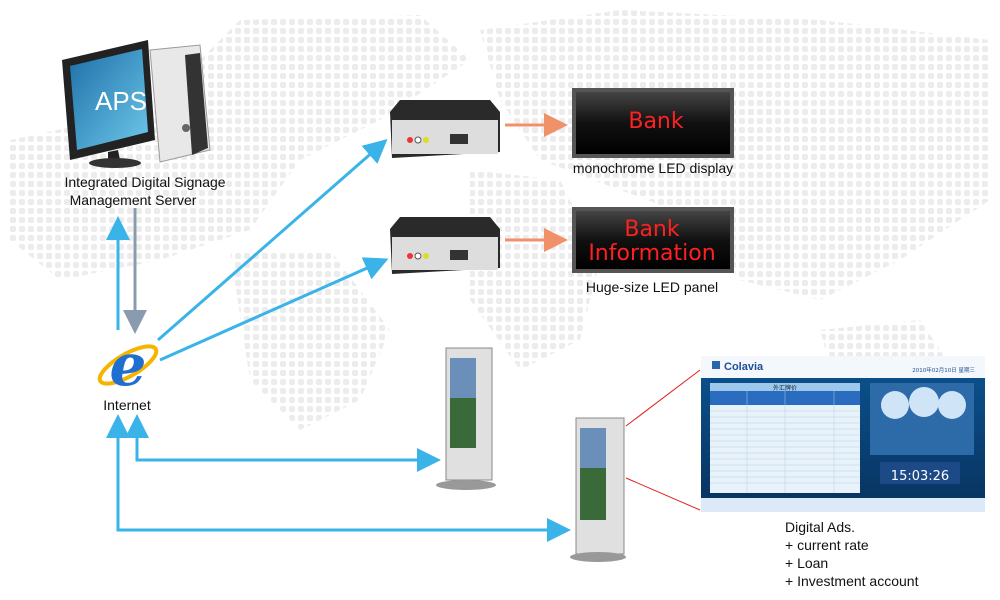 This screenshot has width=1000, height=600. What do you see at coordinates (651, 253) in the screenshot?
I see `led-panel-text-line2: Information` at bounding box center [651, 253].